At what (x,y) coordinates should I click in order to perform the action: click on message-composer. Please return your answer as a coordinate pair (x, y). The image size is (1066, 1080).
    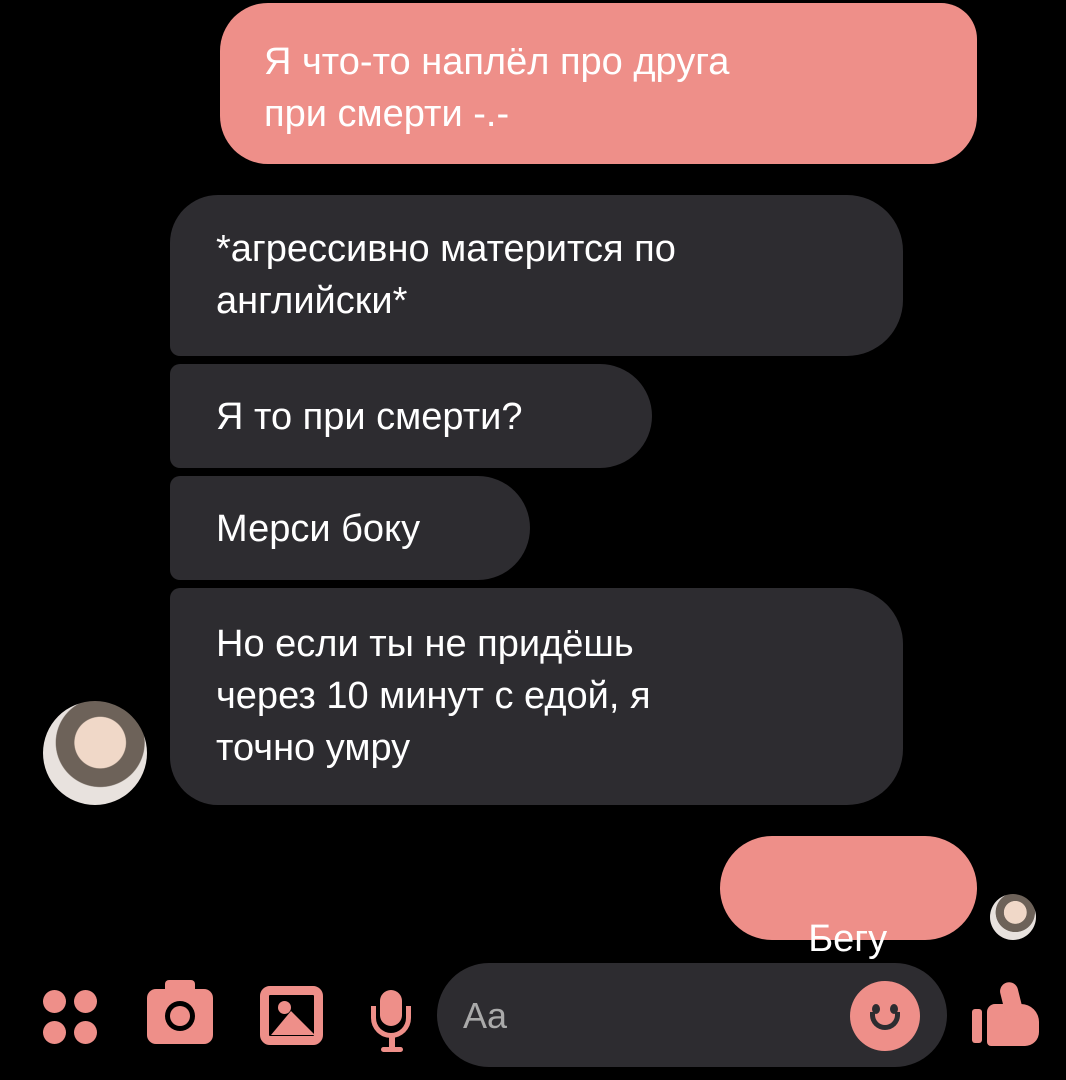
    Looking at the image, I should click on (692, 1015).